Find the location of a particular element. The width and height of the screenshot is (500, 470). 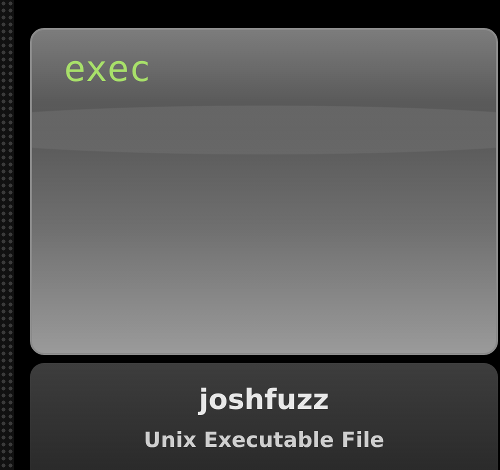

file-name: joshfuzz is located at coordinates (264, 399).